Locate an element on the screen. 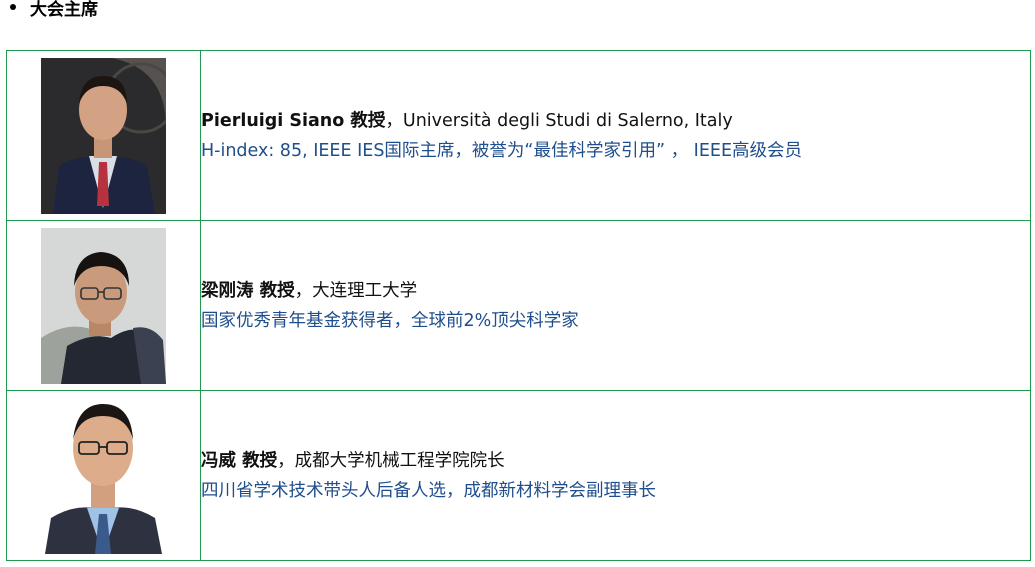  section-heading: 大会主席 is located at coordinates (54, 10).